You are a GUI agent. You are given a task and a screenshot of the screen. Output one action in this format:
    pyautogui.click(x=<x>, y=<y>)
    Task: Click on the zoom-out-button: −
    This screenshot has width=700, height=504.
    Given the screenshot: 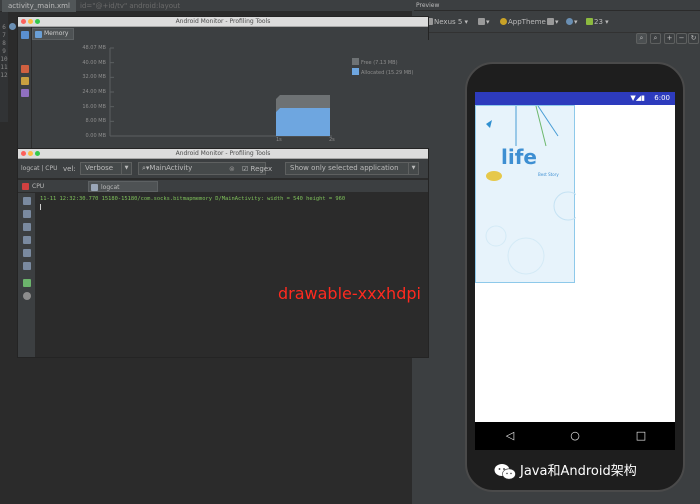 What is the action you would take?
    pyautogui.click(x=681, y=38)
    